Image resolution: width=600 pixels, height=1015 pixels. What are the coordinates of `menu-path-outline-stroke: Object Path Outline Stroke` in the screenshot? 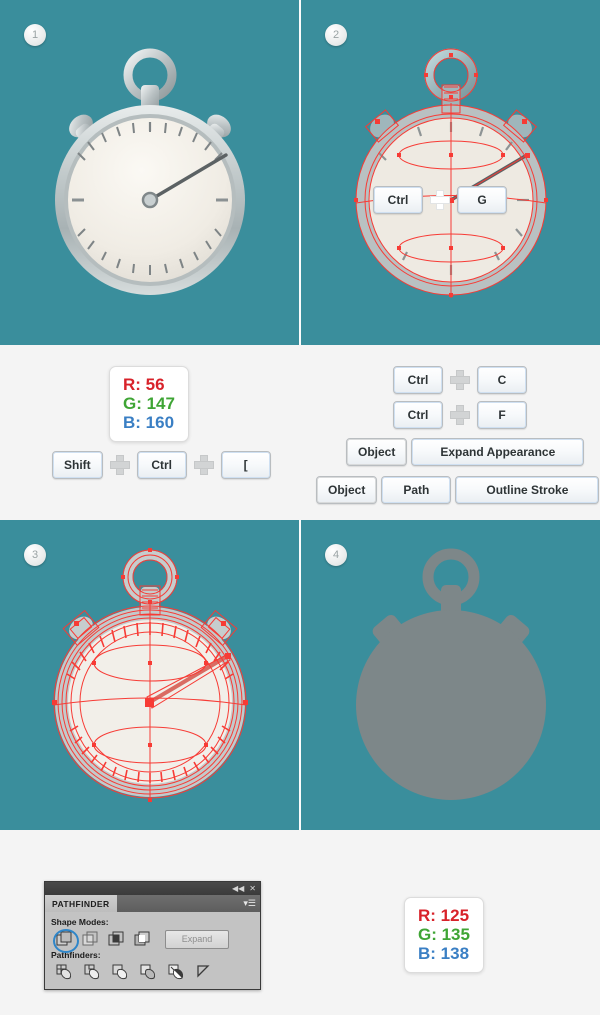 It's located at (458, 490).